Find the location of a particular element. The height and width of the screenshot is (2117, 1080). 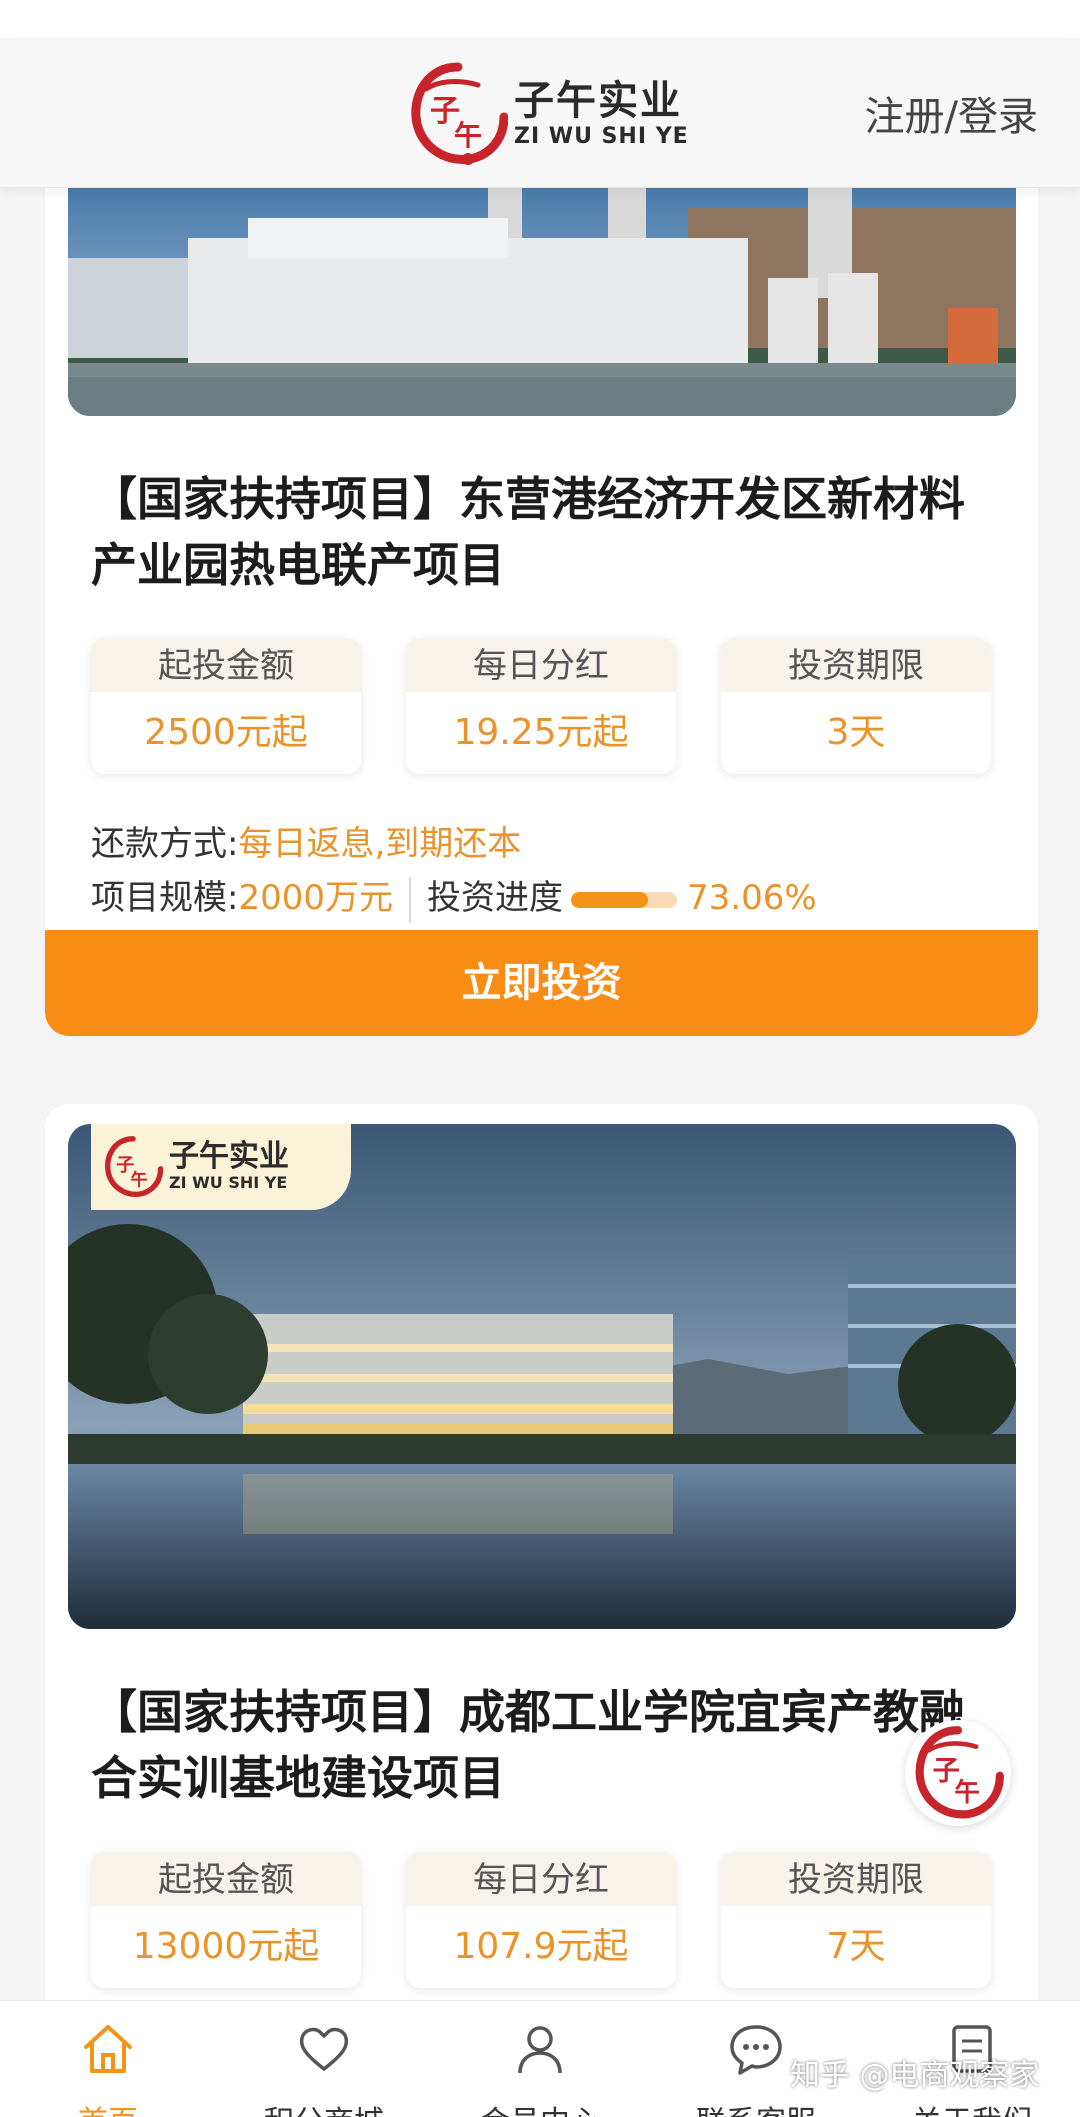

tab-home: 首页 is located at coordinates (108, 2059).